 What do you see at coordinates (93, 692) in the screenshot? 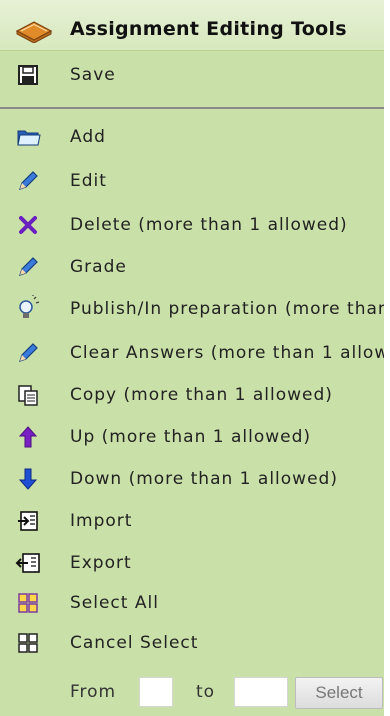
I see `from-label: From` at bounding box center [93, 692].